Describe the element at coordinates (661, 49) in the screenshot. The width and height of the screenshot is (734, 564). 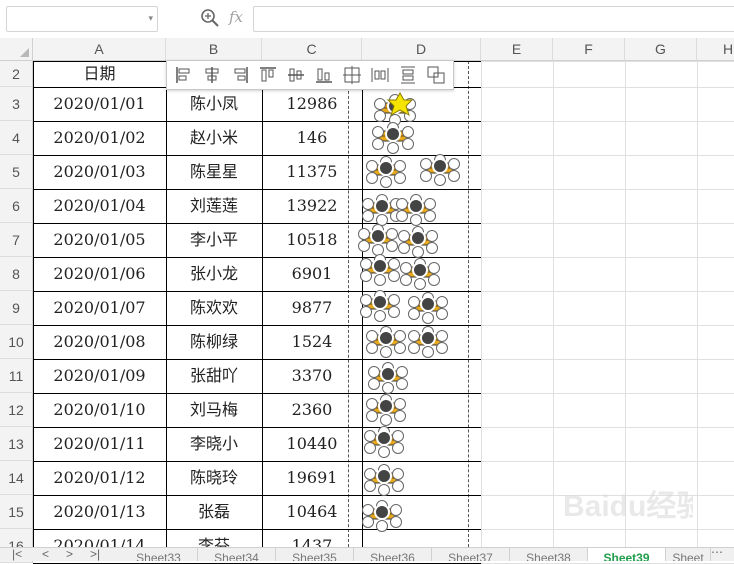
I see `column-header-g: G` at that location.